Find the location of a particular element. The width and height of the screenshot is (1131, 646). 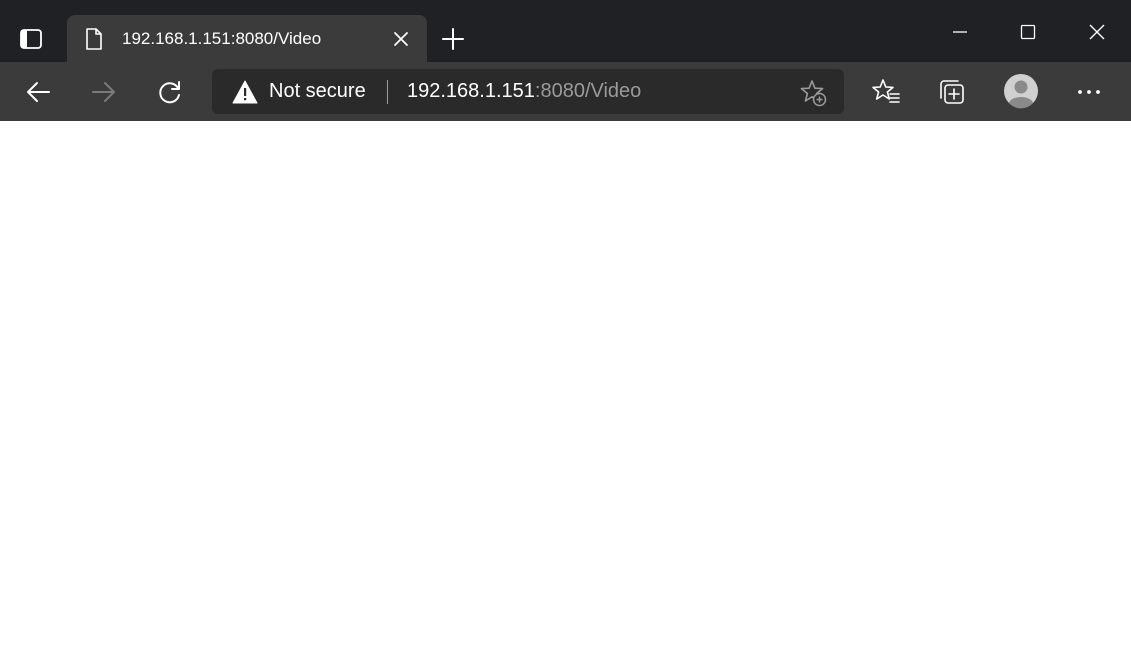

plus-icon is located at coordinates (453, 39).